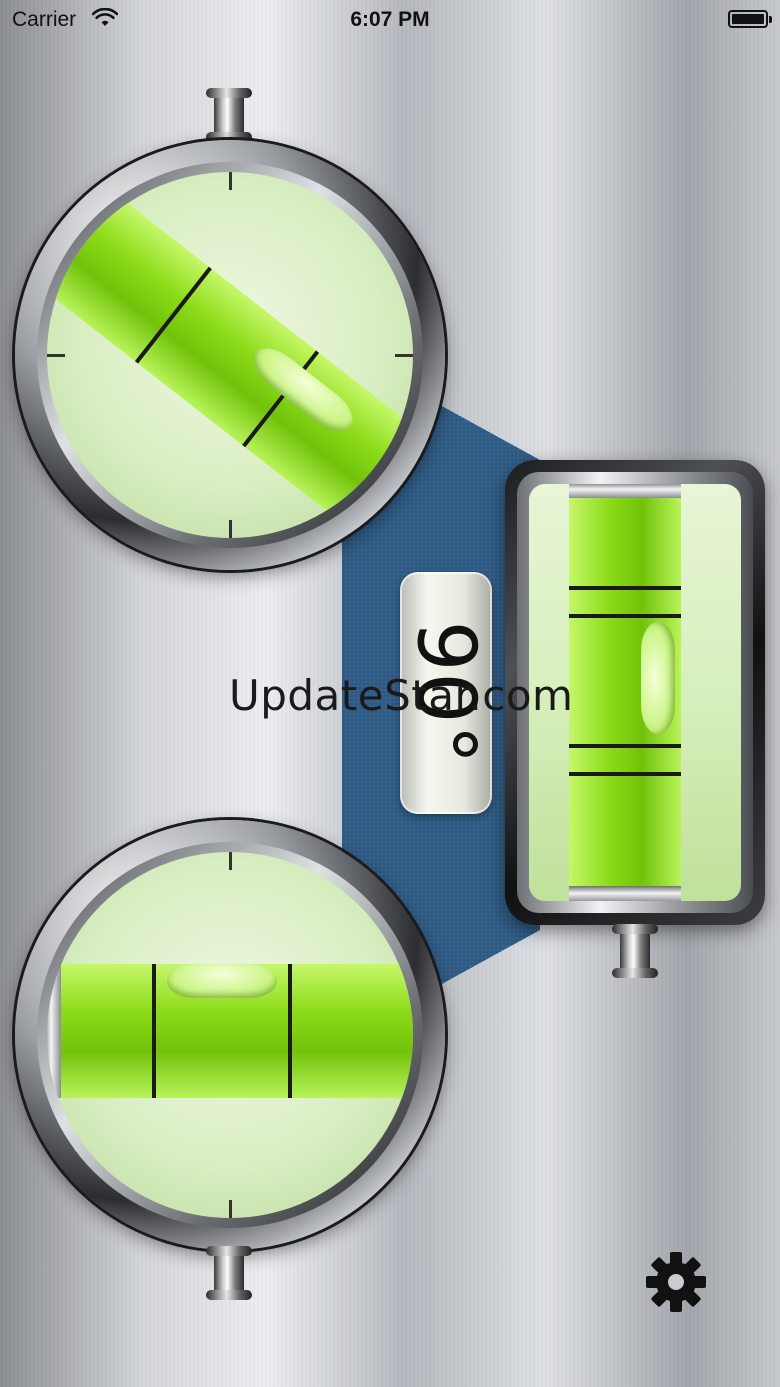 Image resolution: width=780 pixels, height=1387 pixels. I want to click on right-rect-bubble, so click(658, 678).